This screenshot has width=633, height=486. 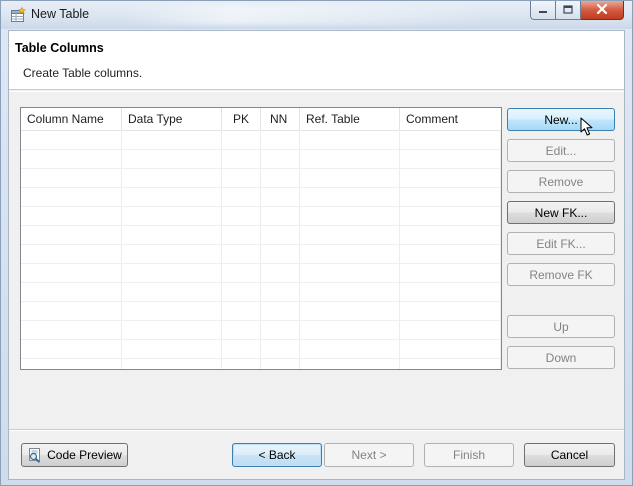 I want to click on header-divider, so click(x=316, y=91).